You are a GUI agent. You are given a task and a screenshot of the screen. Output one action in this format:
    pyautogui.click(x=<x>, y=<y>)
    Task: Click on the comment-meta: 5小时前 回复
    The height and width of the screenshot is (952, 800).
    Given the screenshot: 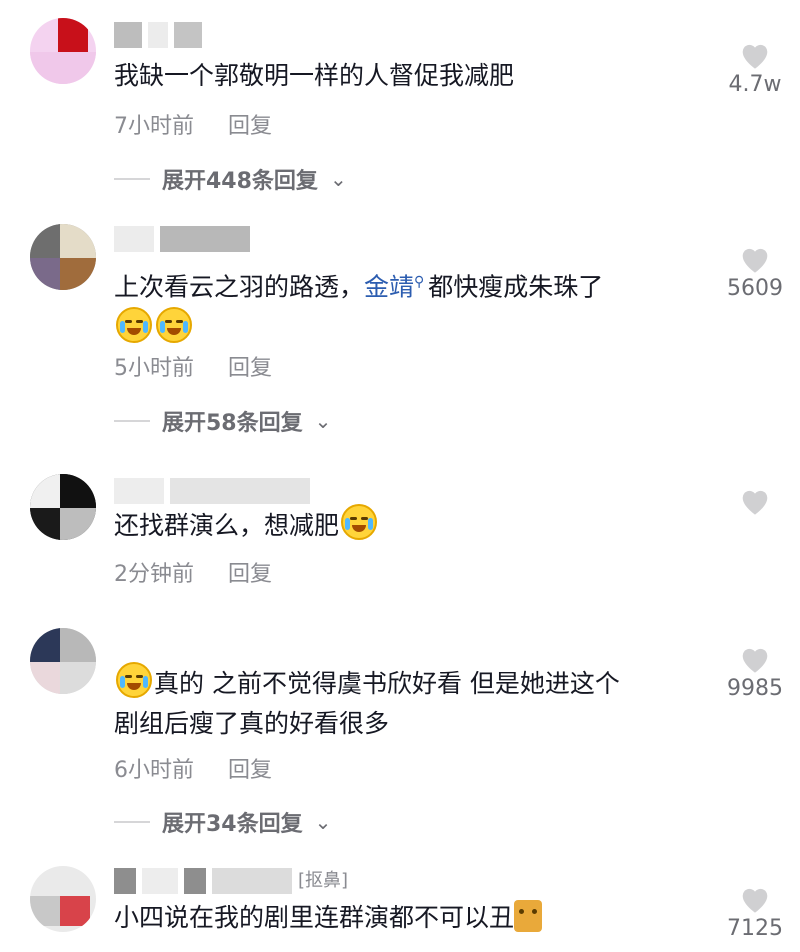 What is the action you would take?
    pyautogui.click(x=193, y=366)
    